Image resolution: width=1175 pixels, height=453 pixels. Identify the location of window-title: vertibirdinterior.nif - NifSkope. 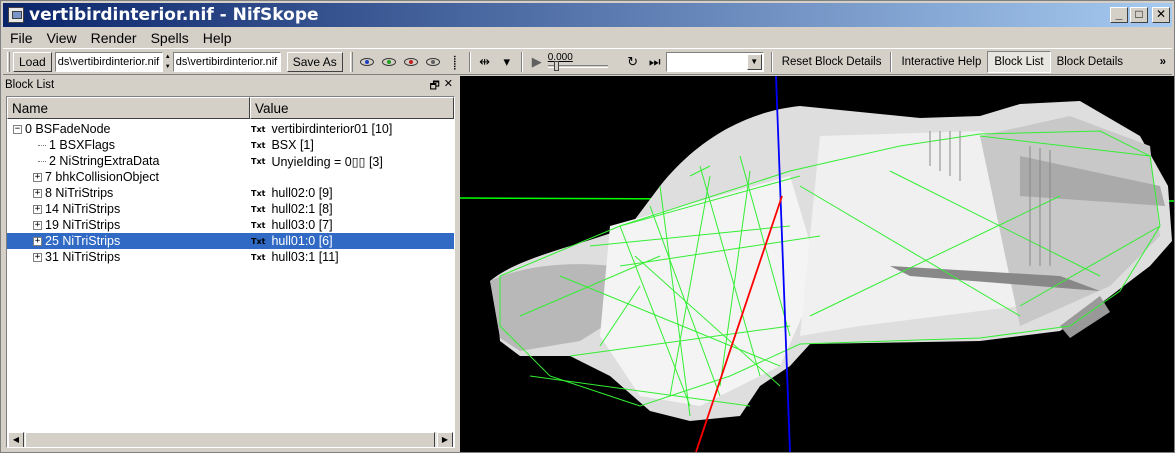
(174, 15).